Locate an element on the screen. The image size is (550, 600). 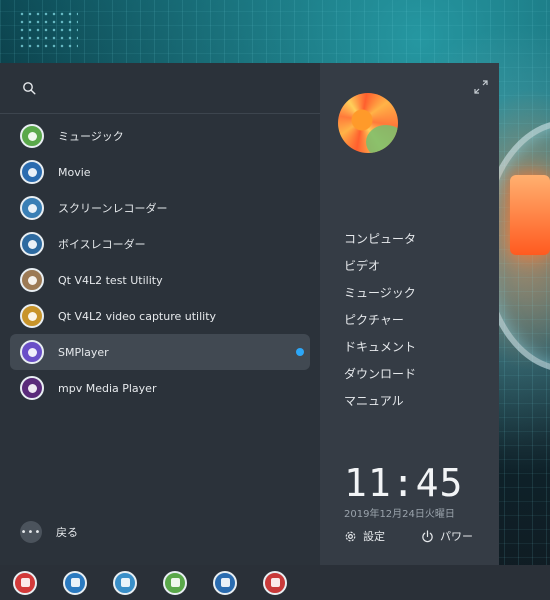
search-icon is located at coordinates (29, 88).